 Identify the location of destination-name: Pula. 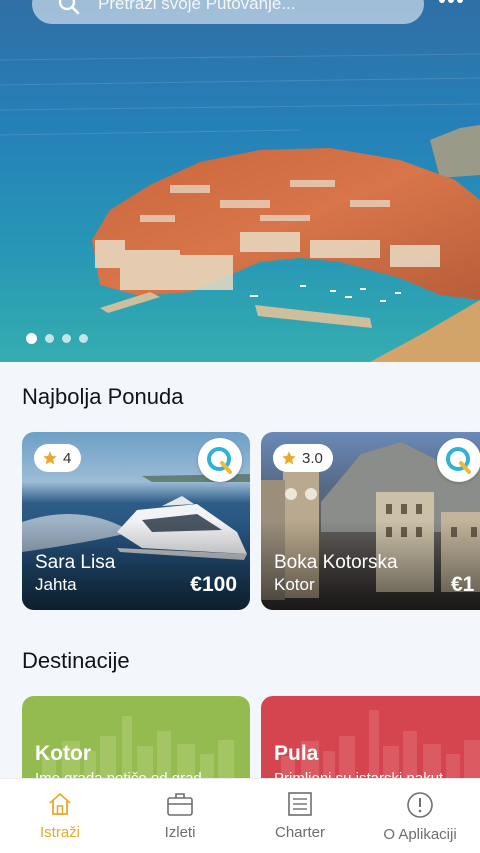
(296, 753).